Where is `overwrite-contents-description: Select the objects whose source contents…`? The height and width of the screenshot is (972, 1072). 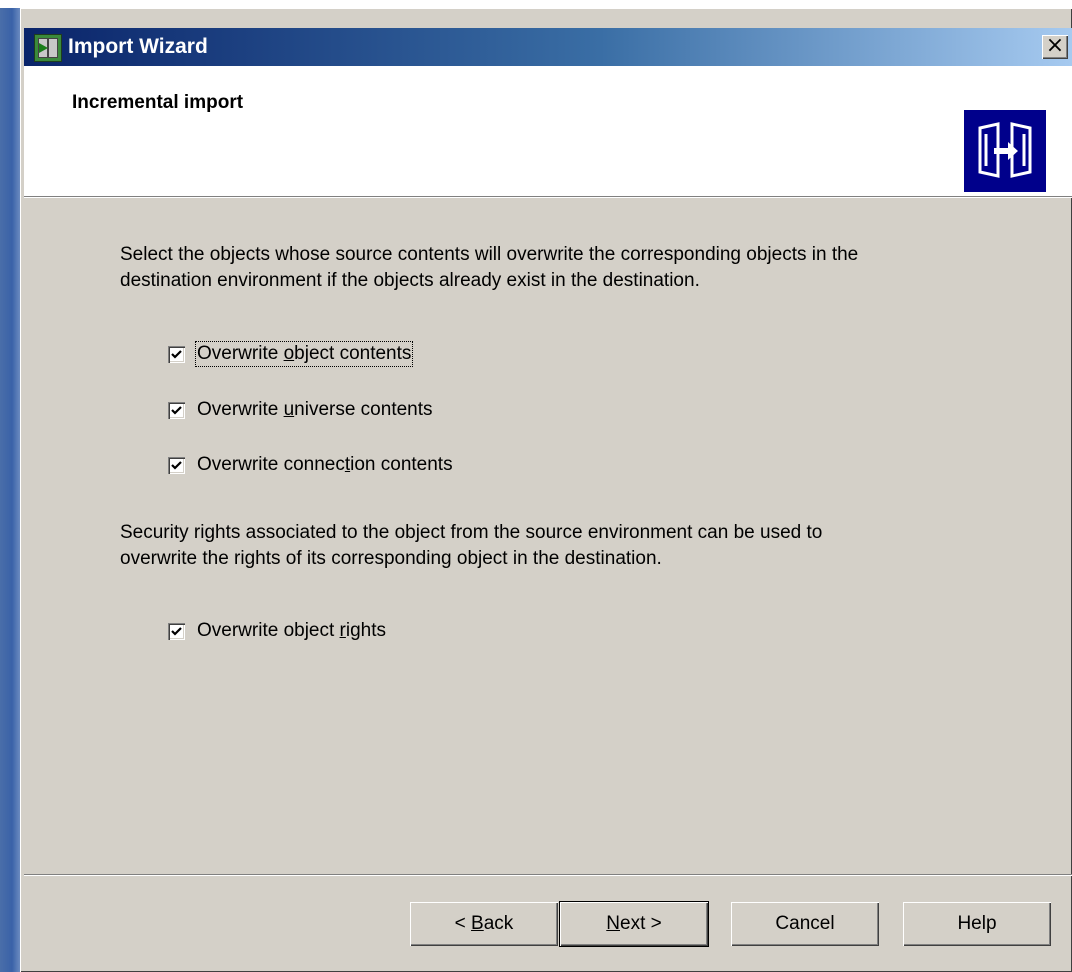
overwrite-contents-description: Select the objects whose source contents… is located at coordinates (489, 267).